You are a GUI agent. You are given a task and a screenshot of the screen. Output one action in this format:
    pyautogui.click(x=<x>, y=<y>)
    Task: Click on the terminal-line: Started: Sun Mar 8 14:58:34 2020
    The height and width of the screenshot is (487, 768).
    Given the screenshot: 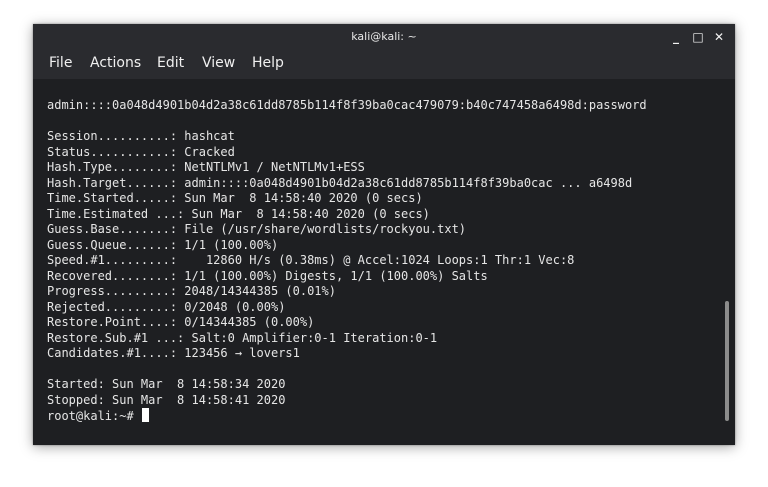 What is the action you would take?
    pyautogui.click(x=166, y=384)
    